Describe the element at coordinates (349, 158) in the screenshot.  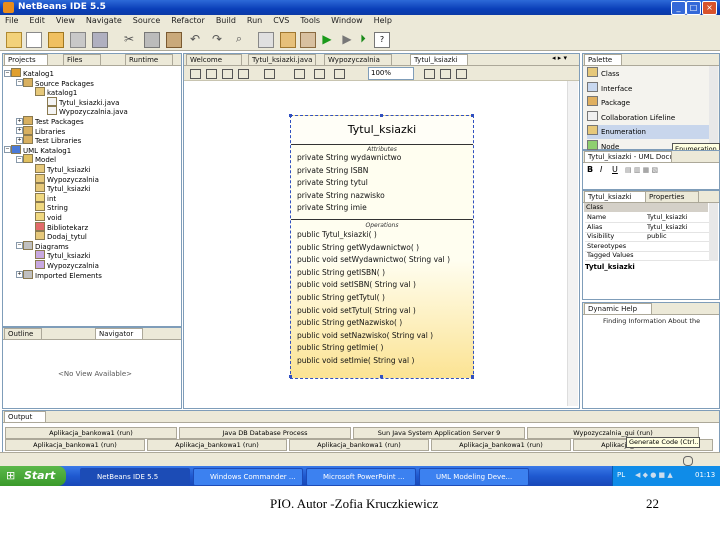
I see `uml-attribute: private String wydawnictwo` at that location.